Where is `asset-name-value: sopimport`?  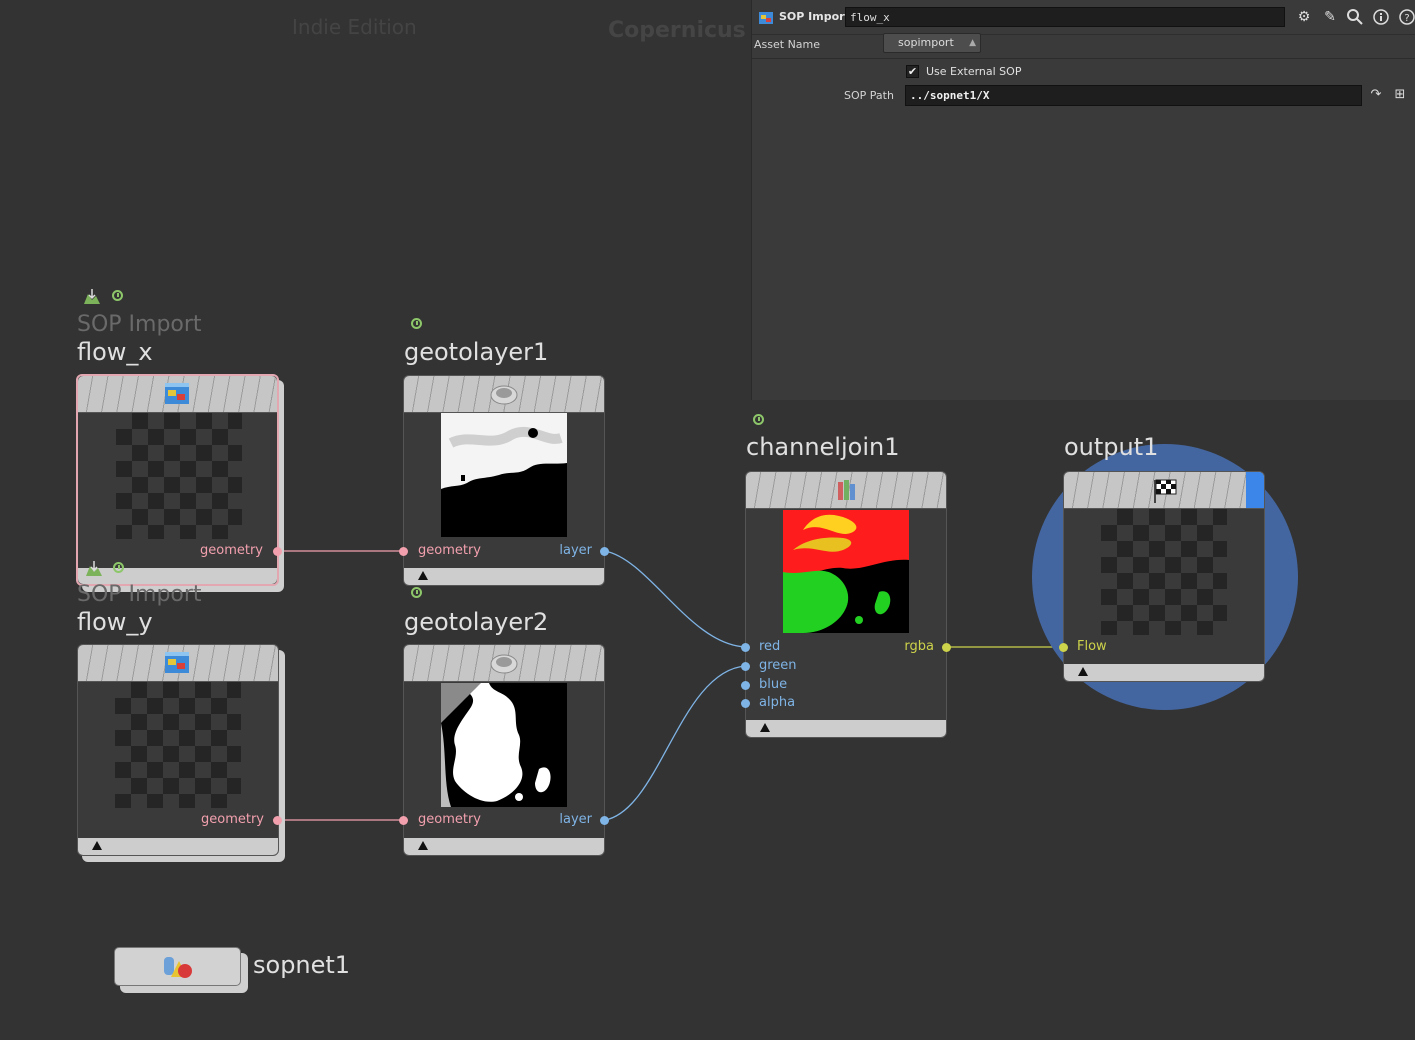 asset-name-value: sopimport is located at coordinates (926, 42).